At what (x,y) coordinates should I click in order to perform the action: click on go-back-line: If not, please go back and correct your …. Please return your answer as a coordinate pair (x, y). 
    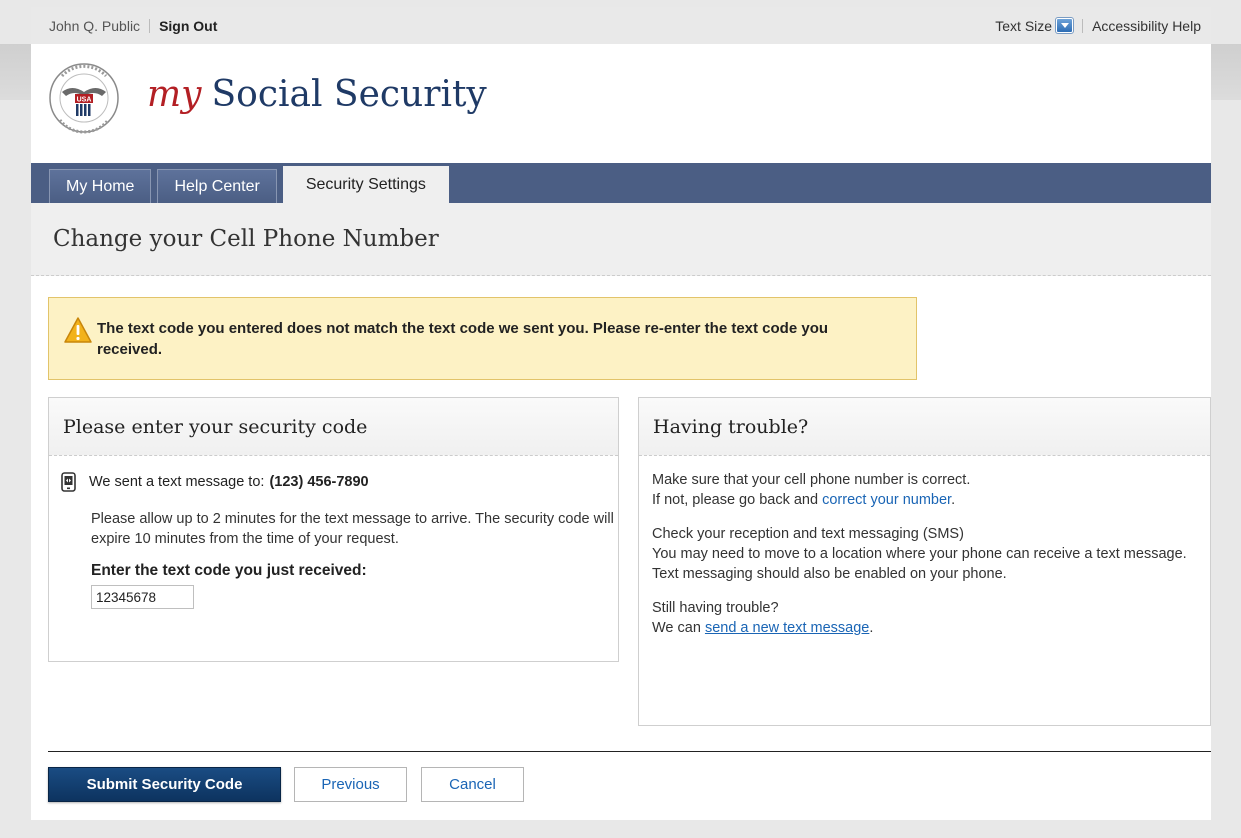
    Looking at the image, I should click on (804, 500).